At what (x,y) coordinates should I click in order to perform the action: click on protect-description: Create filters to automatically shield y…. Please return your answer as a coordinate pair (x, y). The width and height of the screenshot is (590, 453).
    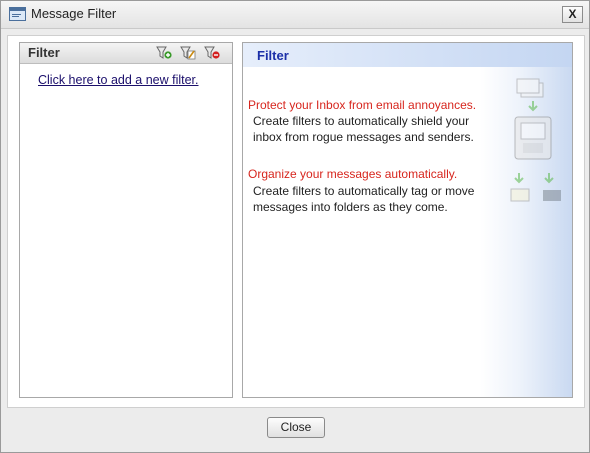
    Looking at the image, I should click on (378, 129).